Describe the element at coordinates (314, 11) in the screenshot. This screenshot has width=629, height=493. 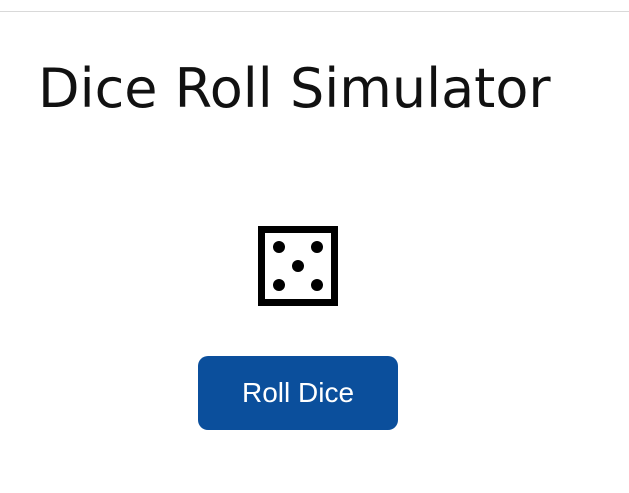
I see `top-divider` at that location.